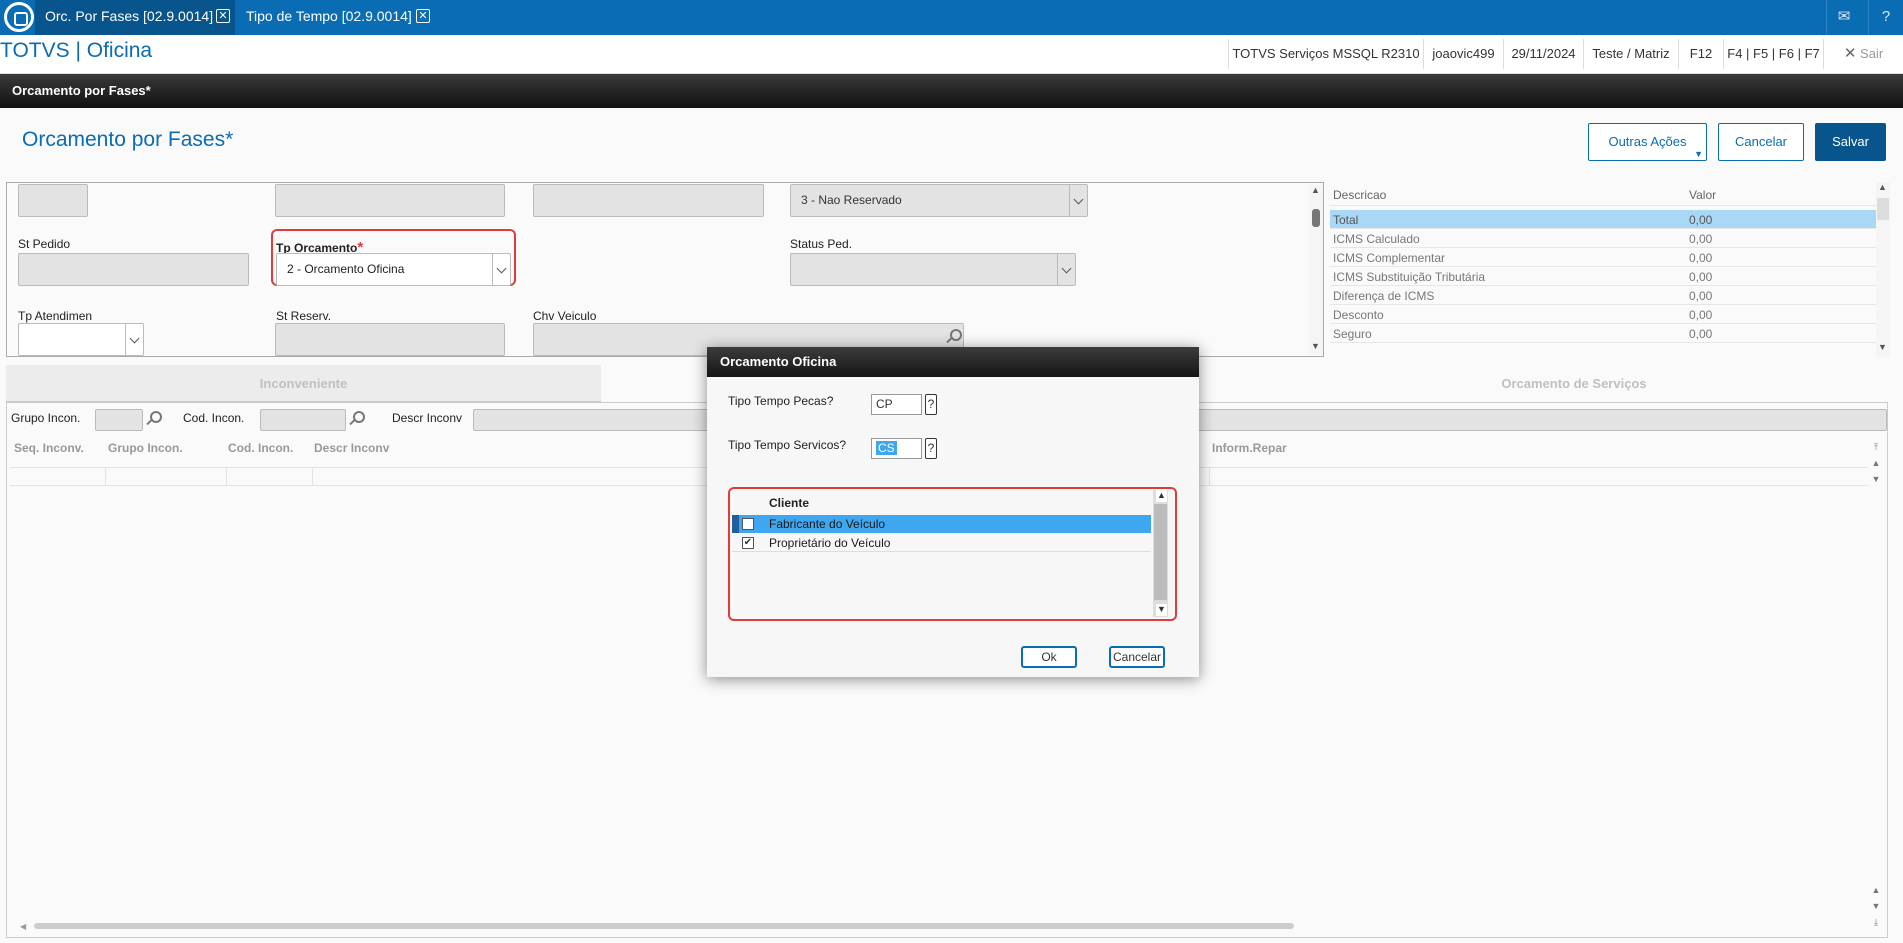 This screenshot has width=1903, height=943. Describe the element at coordinates (664, 926) in the screenshot. I see `horizontal-scrollbar` at that location.